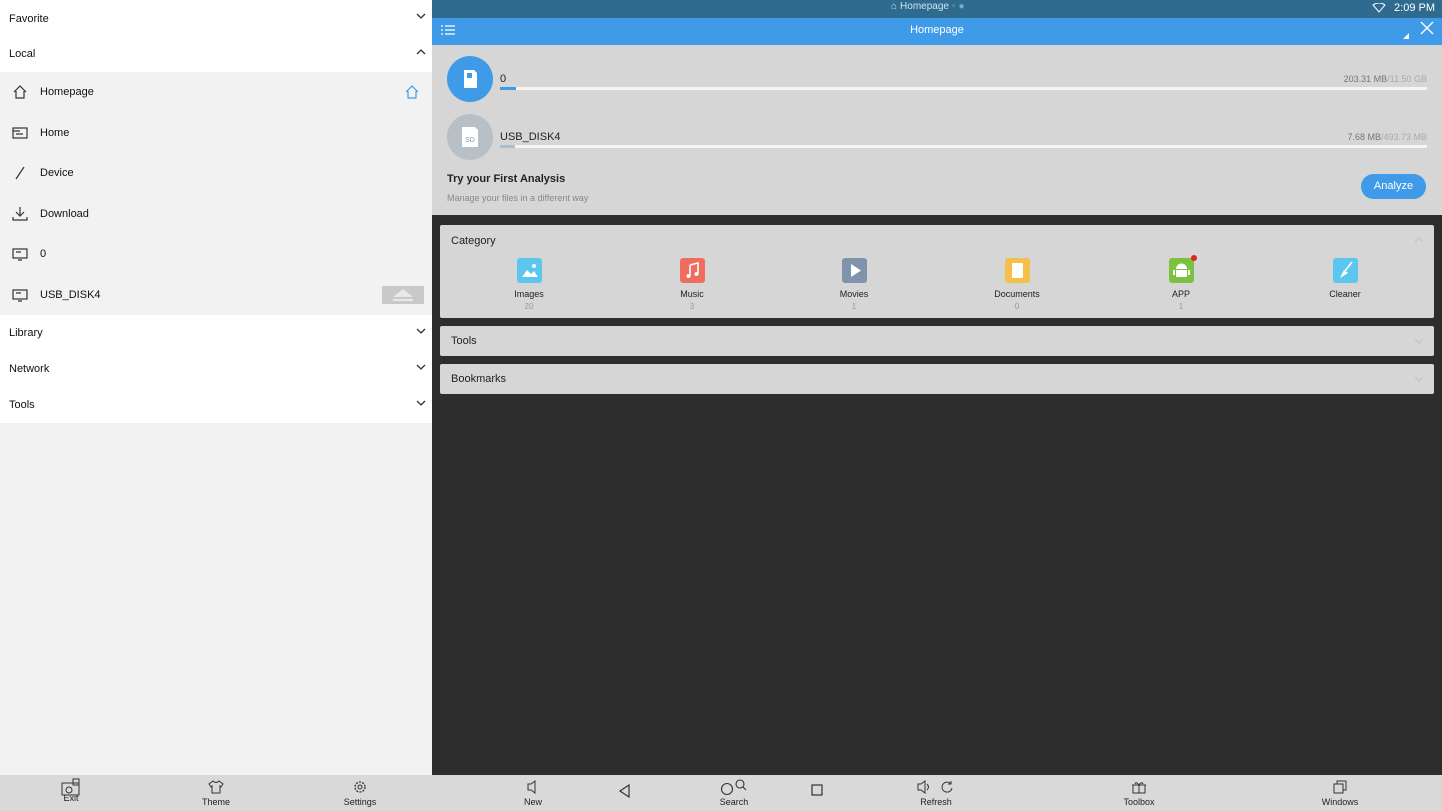 This screenshot has height=811, width=1442. Describe the element at coordinates (67, 92) in the screenshot. I see `local-item-label: Homepage` at that location.